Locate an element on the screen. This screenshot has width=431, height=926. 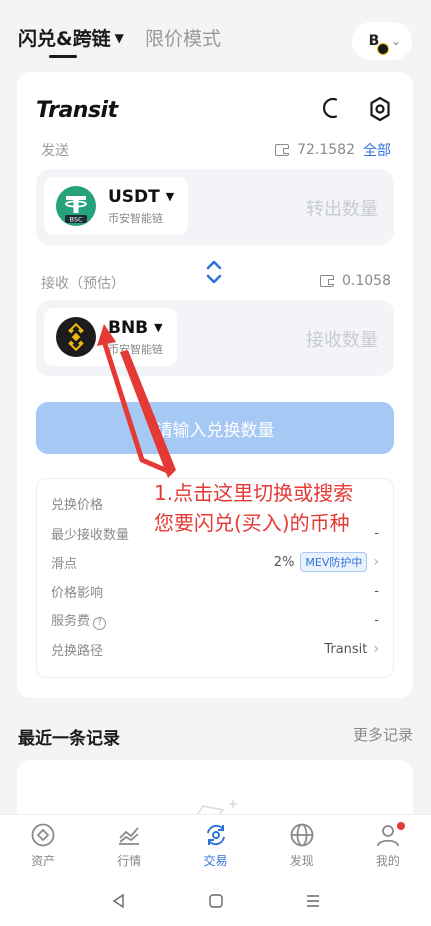
receive-balance: 0.1058 is located at coordinates (366, 281).